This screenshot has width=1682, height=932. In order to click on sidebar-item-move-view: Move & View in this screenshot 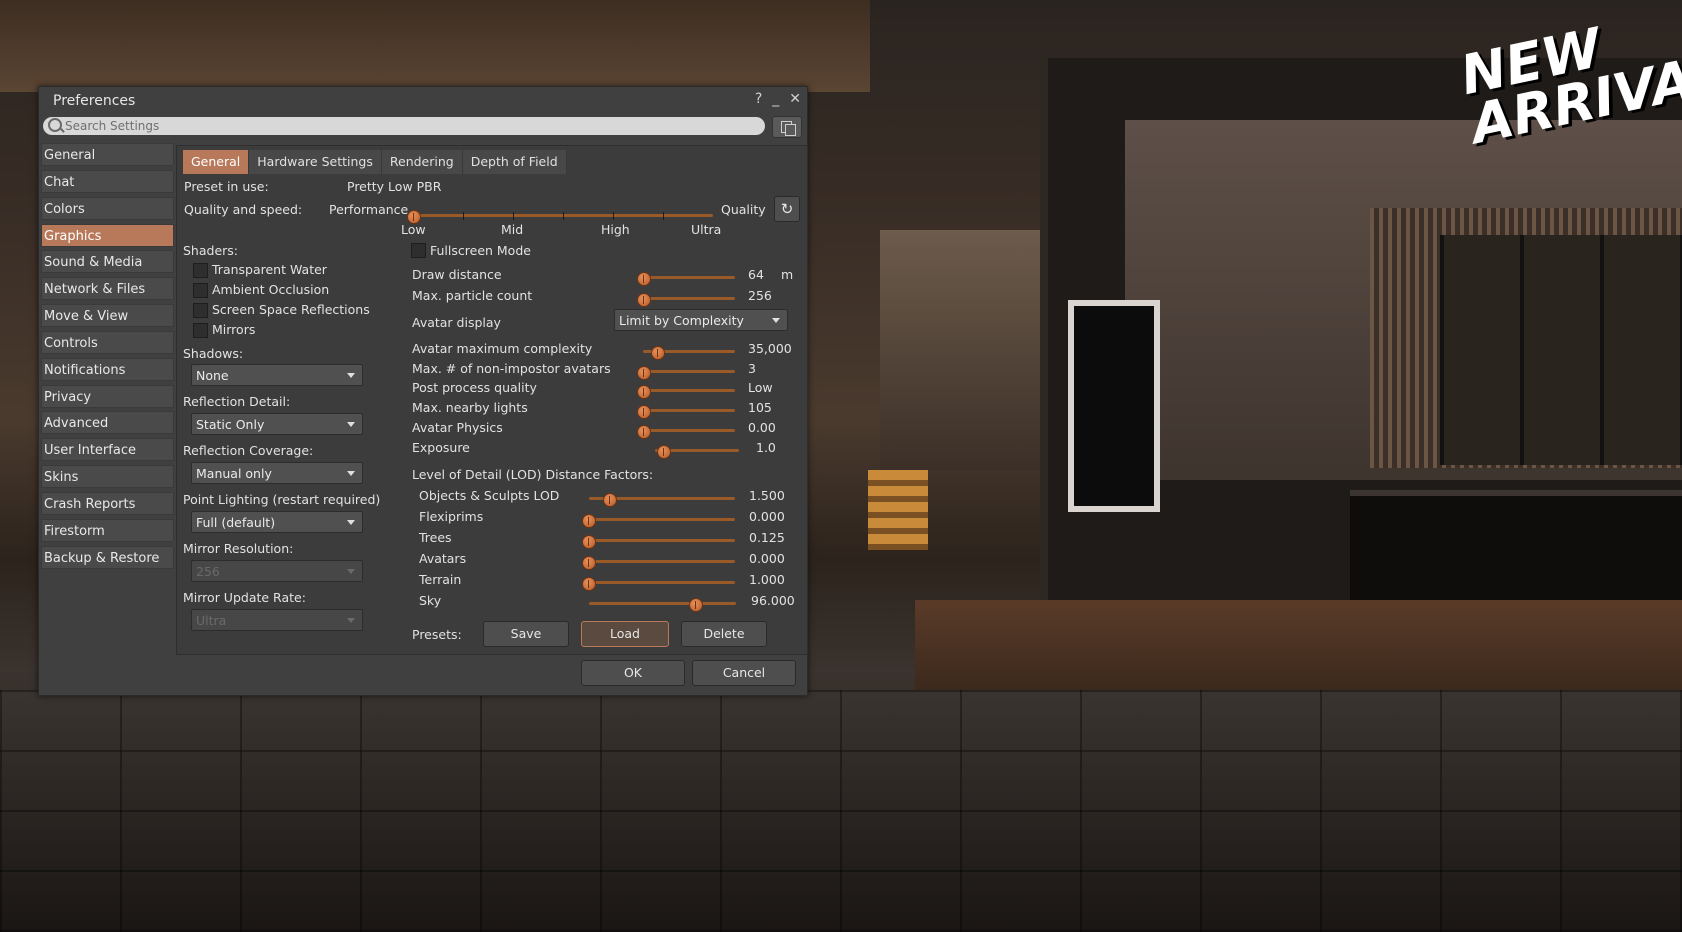, I will do `click(107, 316)`.